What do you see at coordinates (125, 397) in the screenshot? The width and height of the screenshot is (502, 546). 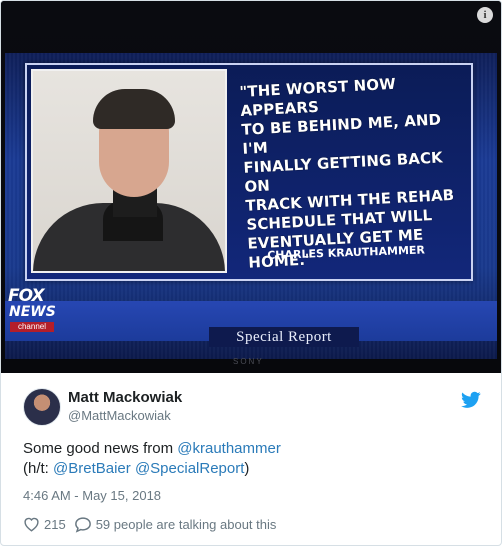 I see `author-name: Matt Mackowiak` at bounding box center [125, 397].